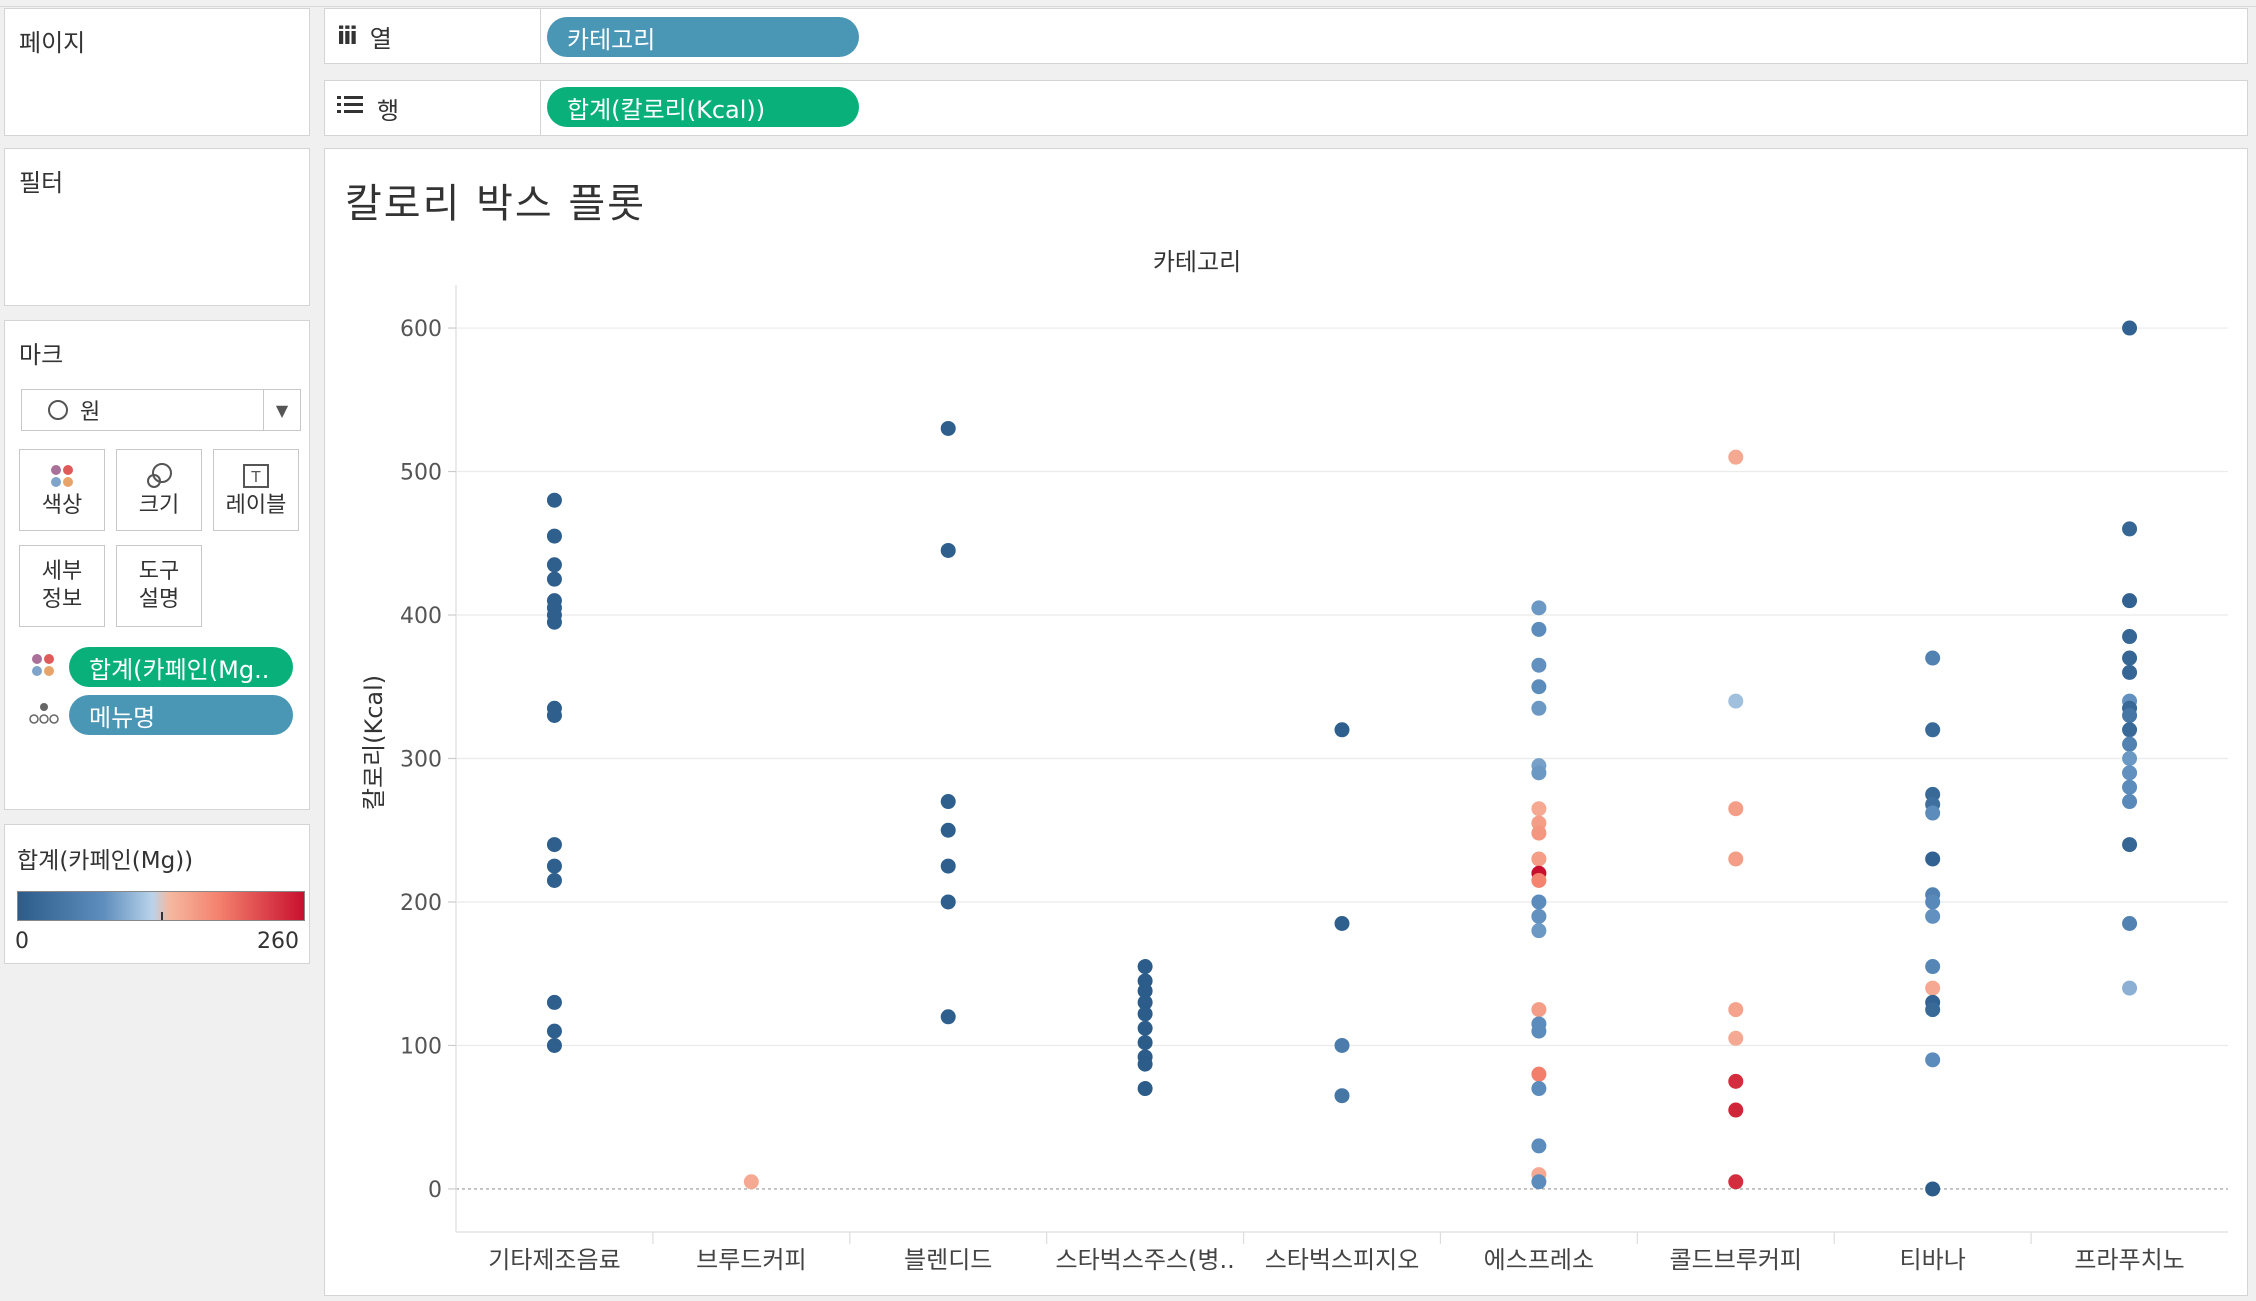 This screenshot has height=1301, width=2256. Describe the element at coordinates (435, 1190) in the screenshot. I see `y-tick-label: 0` at that location.